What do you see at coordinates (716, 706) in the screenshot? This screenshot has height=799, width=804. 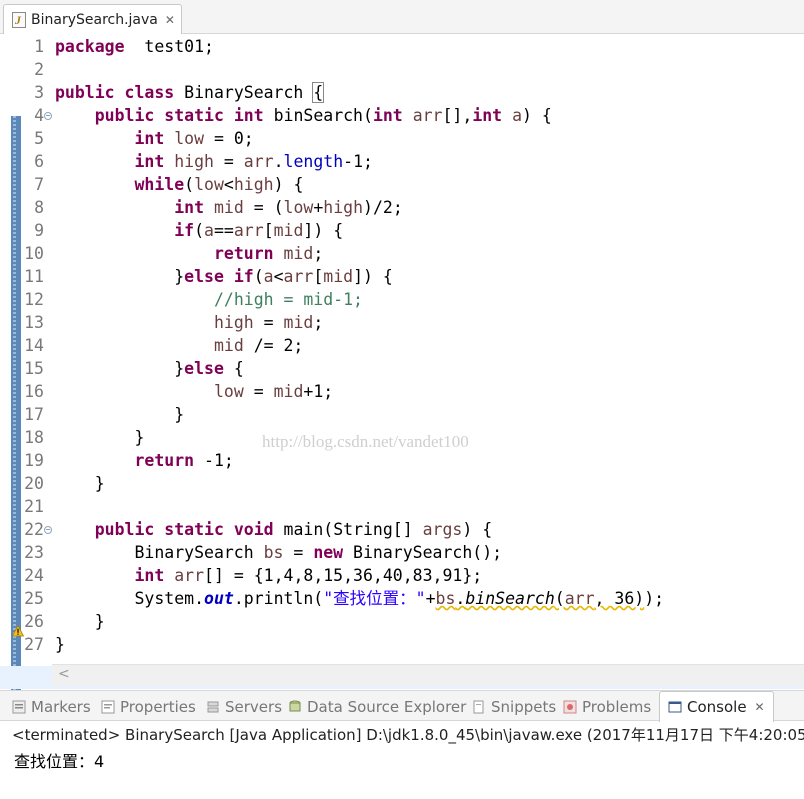 I see `tab-console: Console ✕` at bounding box center [716, 706].